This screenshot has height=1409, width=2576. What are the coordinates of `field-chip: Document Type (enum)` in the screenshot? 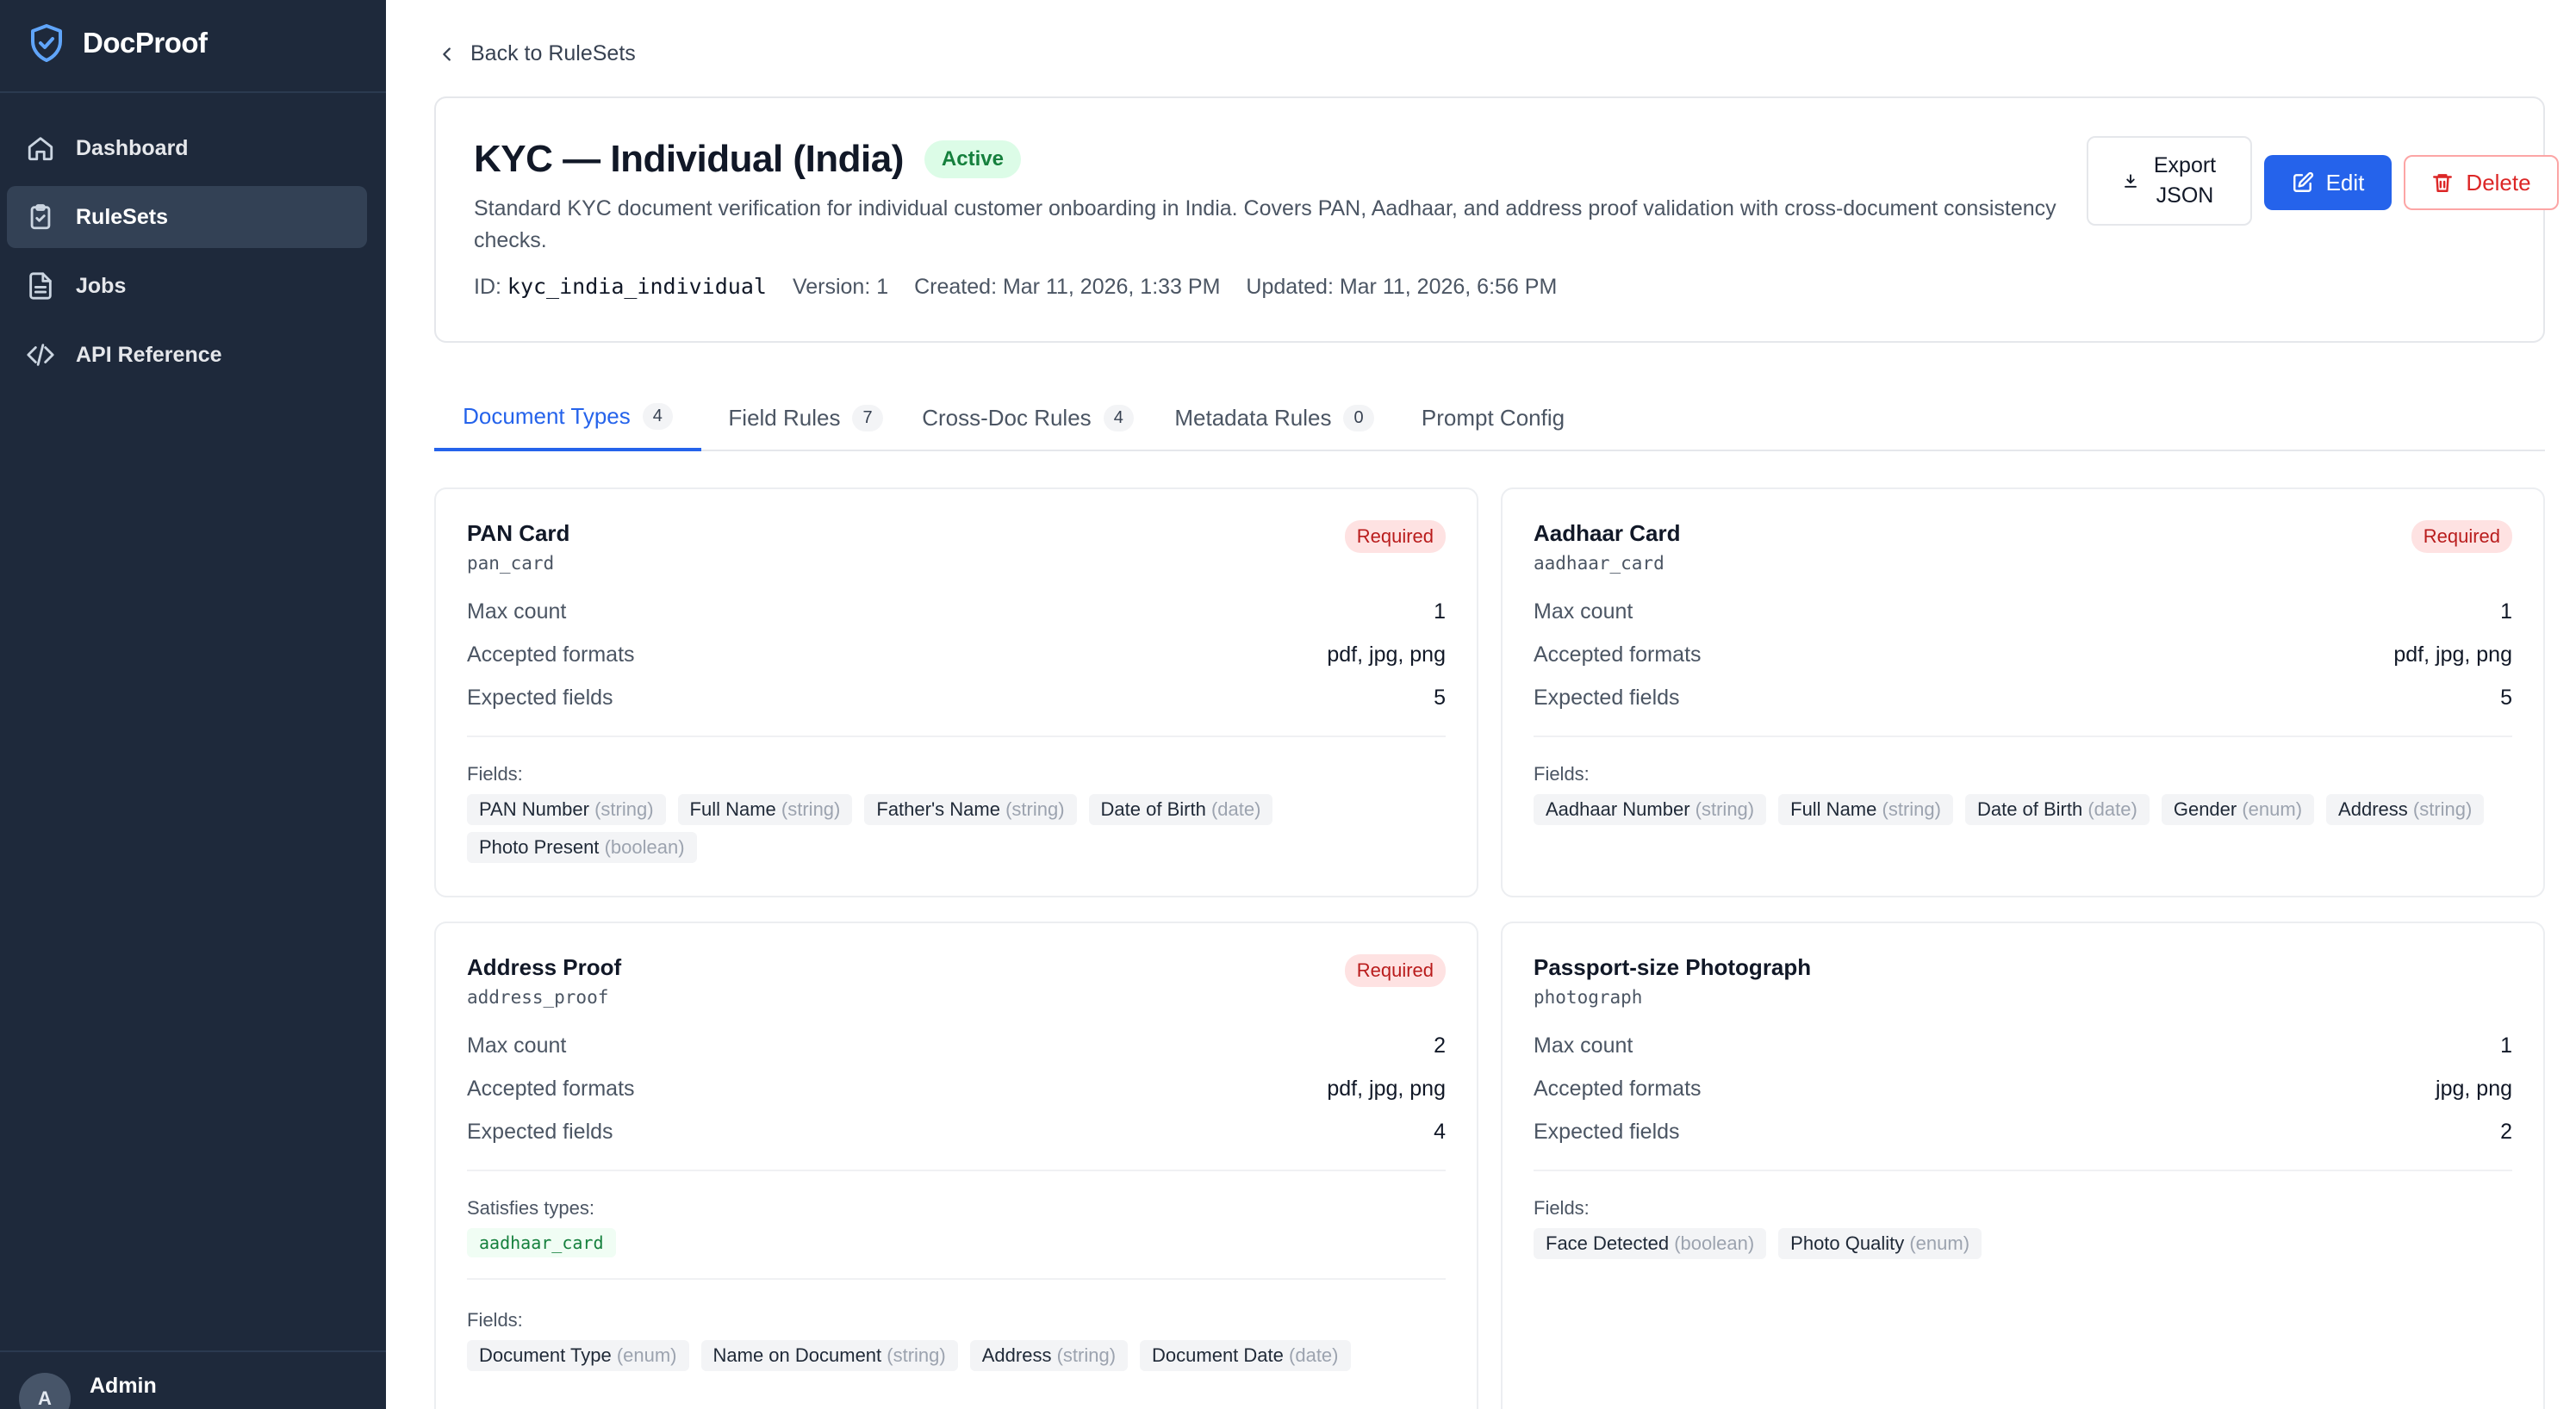 It's located at (578, 1355).